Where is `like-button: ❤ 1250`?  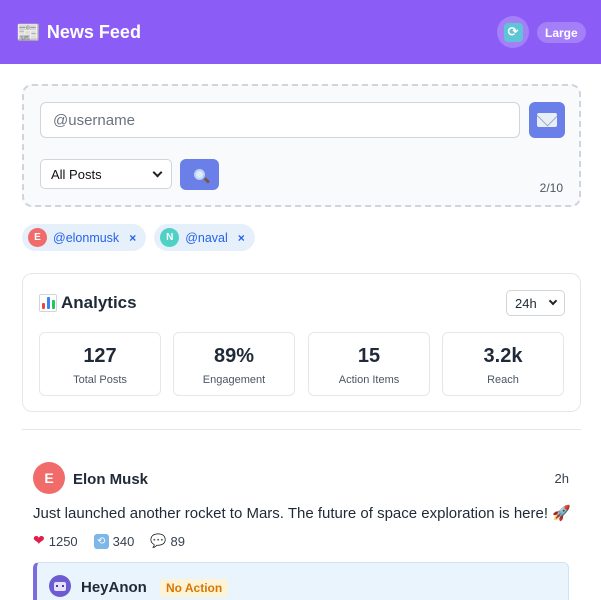 like-button: ❤ 1250 is located at coordinates (55, 541).